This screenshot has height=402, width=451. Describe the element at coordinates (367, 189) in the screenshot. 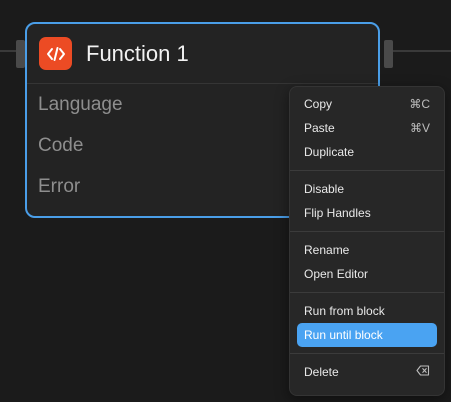

I see `menu-item-disable: Disable` at that location.